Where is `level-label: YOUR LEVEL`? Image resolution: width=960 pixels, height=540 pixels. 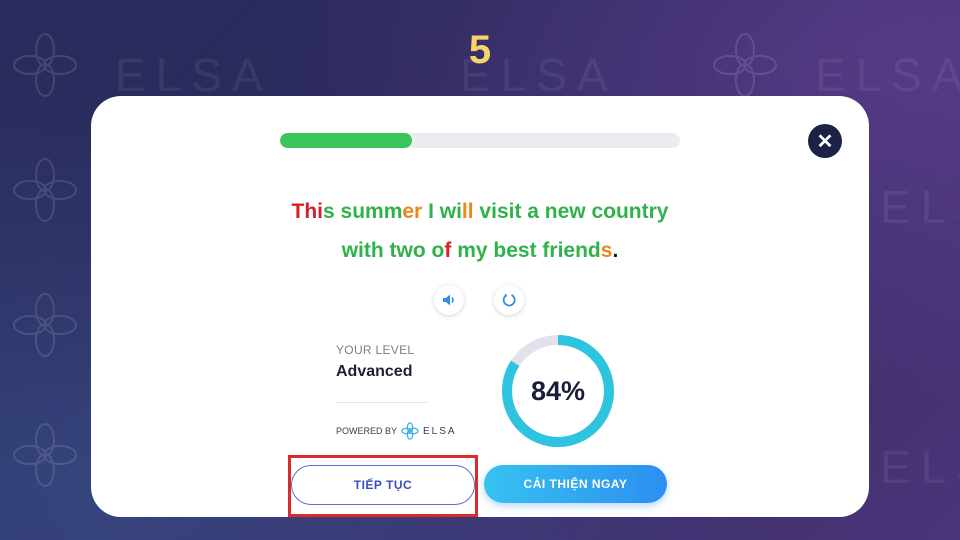 level-label: YOUR LEVEL is located at coordinates (375, 350).